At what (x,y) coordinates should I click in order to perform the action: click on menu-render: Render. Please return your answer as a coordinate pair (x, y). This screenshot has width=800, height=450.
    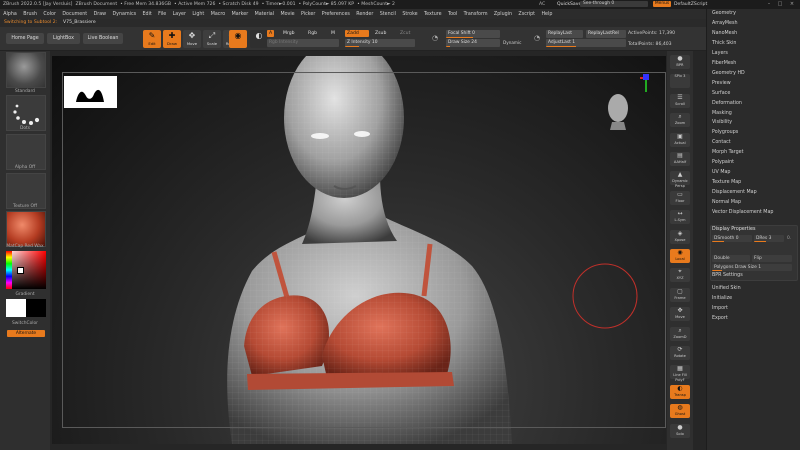
    Looking at the image, I should click on (364, 14).